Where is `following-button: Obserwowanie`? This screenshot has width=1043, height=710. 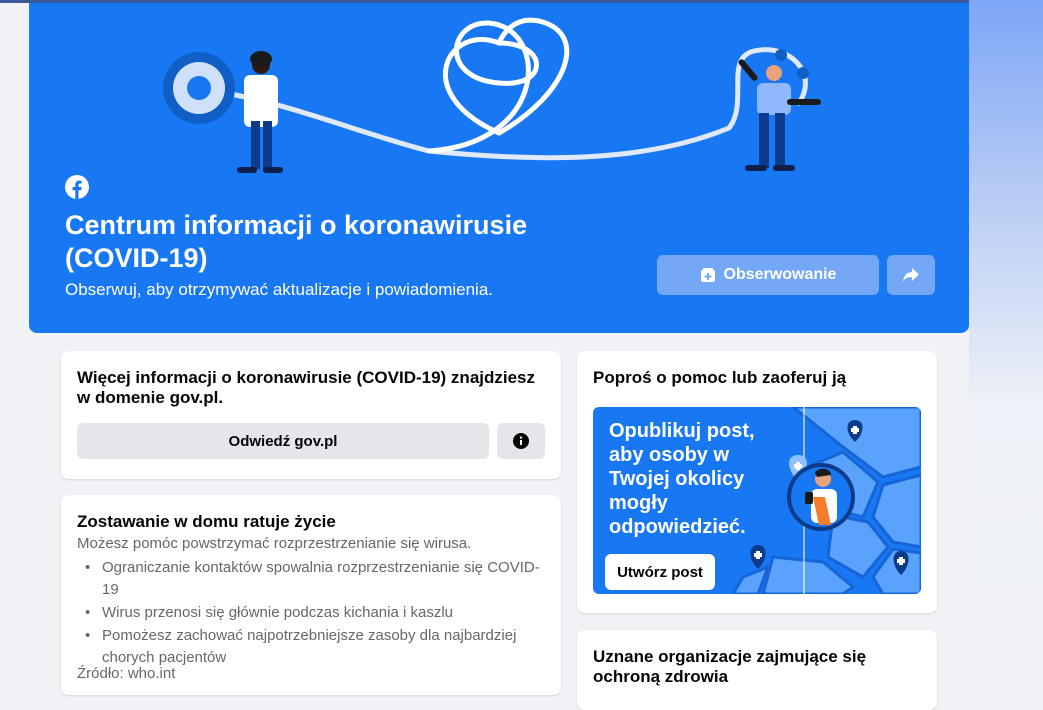 following-button: Obserwowanie is located at coordinates (768, 275).